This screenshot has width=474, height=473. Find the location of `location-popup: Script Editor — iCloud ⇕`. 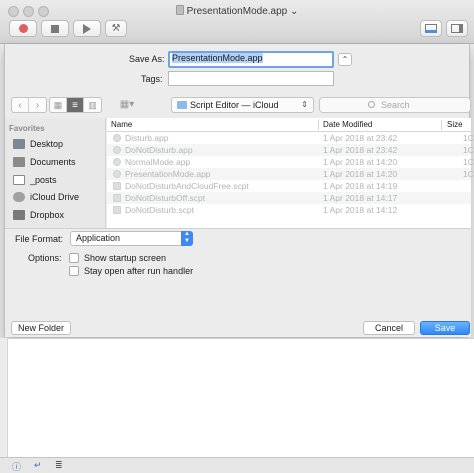

location-popup: Script Editor — iCloud ⇕ is located at coordinates (242, 105).